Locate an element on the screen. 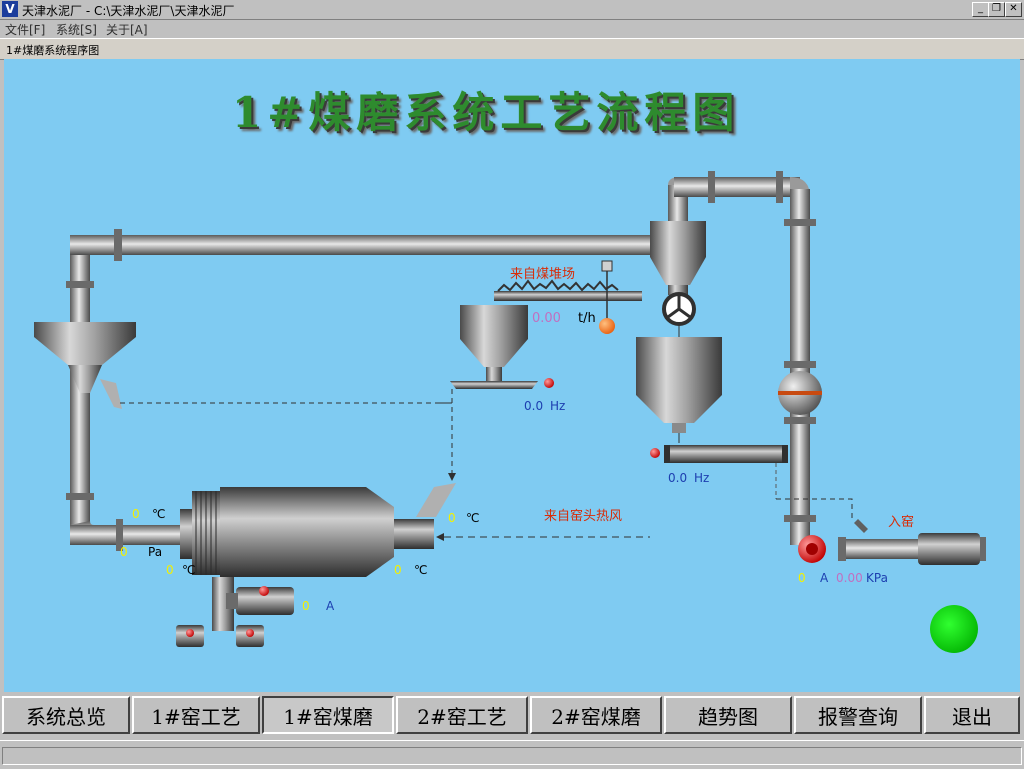 This screenshot has height=769, width=1024. coal-cyclone is located at coordinates (678, 239).